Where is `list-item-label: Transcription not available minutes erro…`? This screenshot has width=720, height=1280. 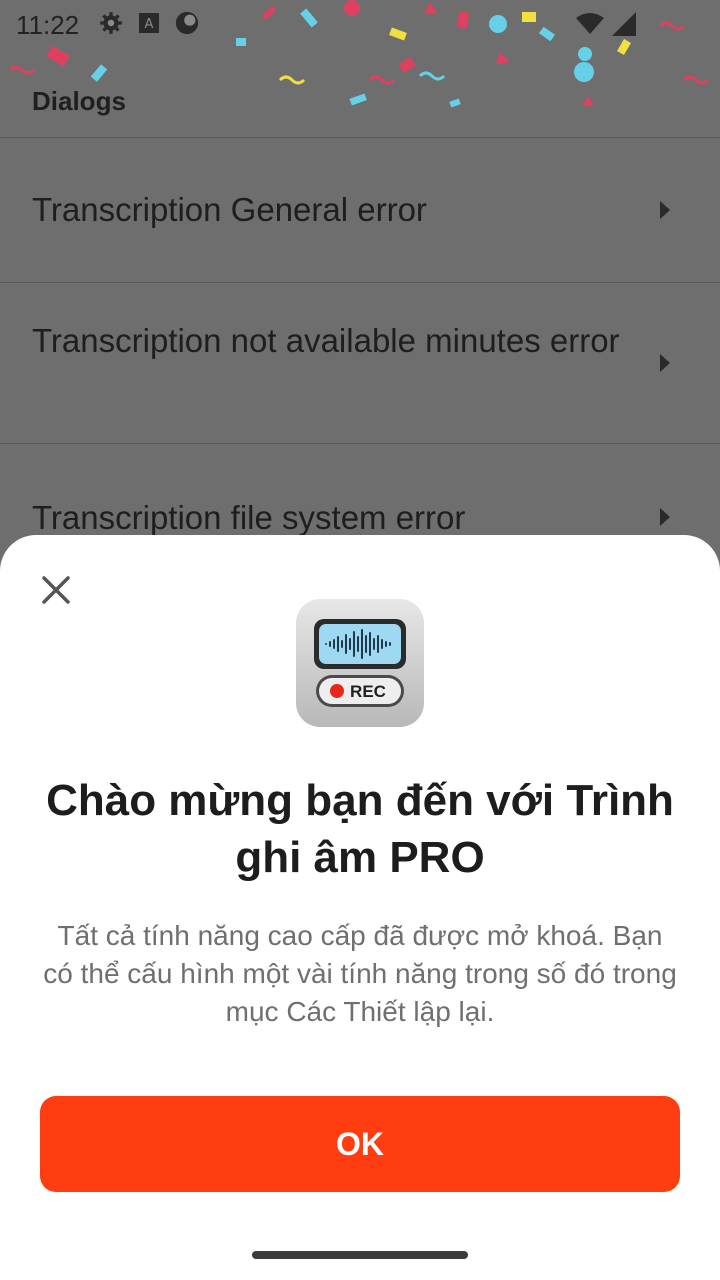 list-item-label: Transcription not available minutes erro… is located at coordinates (326, 340).